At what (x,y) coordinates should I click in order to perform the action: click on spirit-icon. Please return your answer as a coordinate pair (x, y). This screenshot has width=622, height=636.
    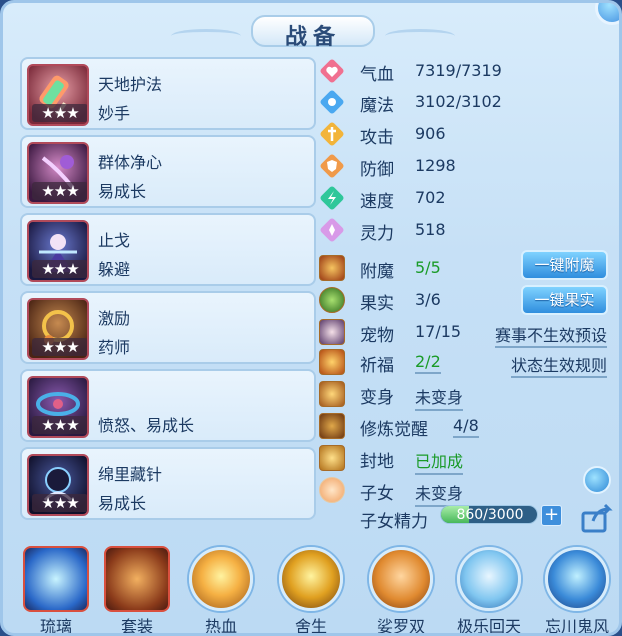
    Looking at the image, I should click on (332, 230).